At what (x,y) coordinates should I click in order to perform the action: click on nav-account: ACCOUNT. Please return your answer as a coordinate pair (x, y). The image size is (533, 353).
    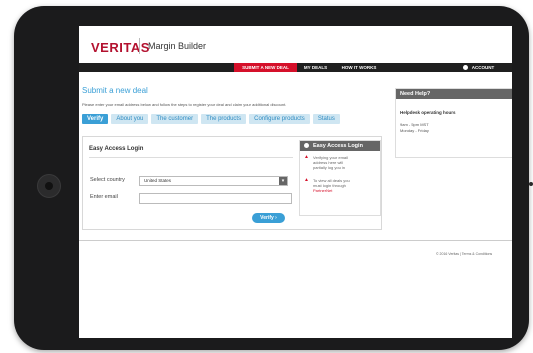
    Looking at the image, I should click on (478, 67).